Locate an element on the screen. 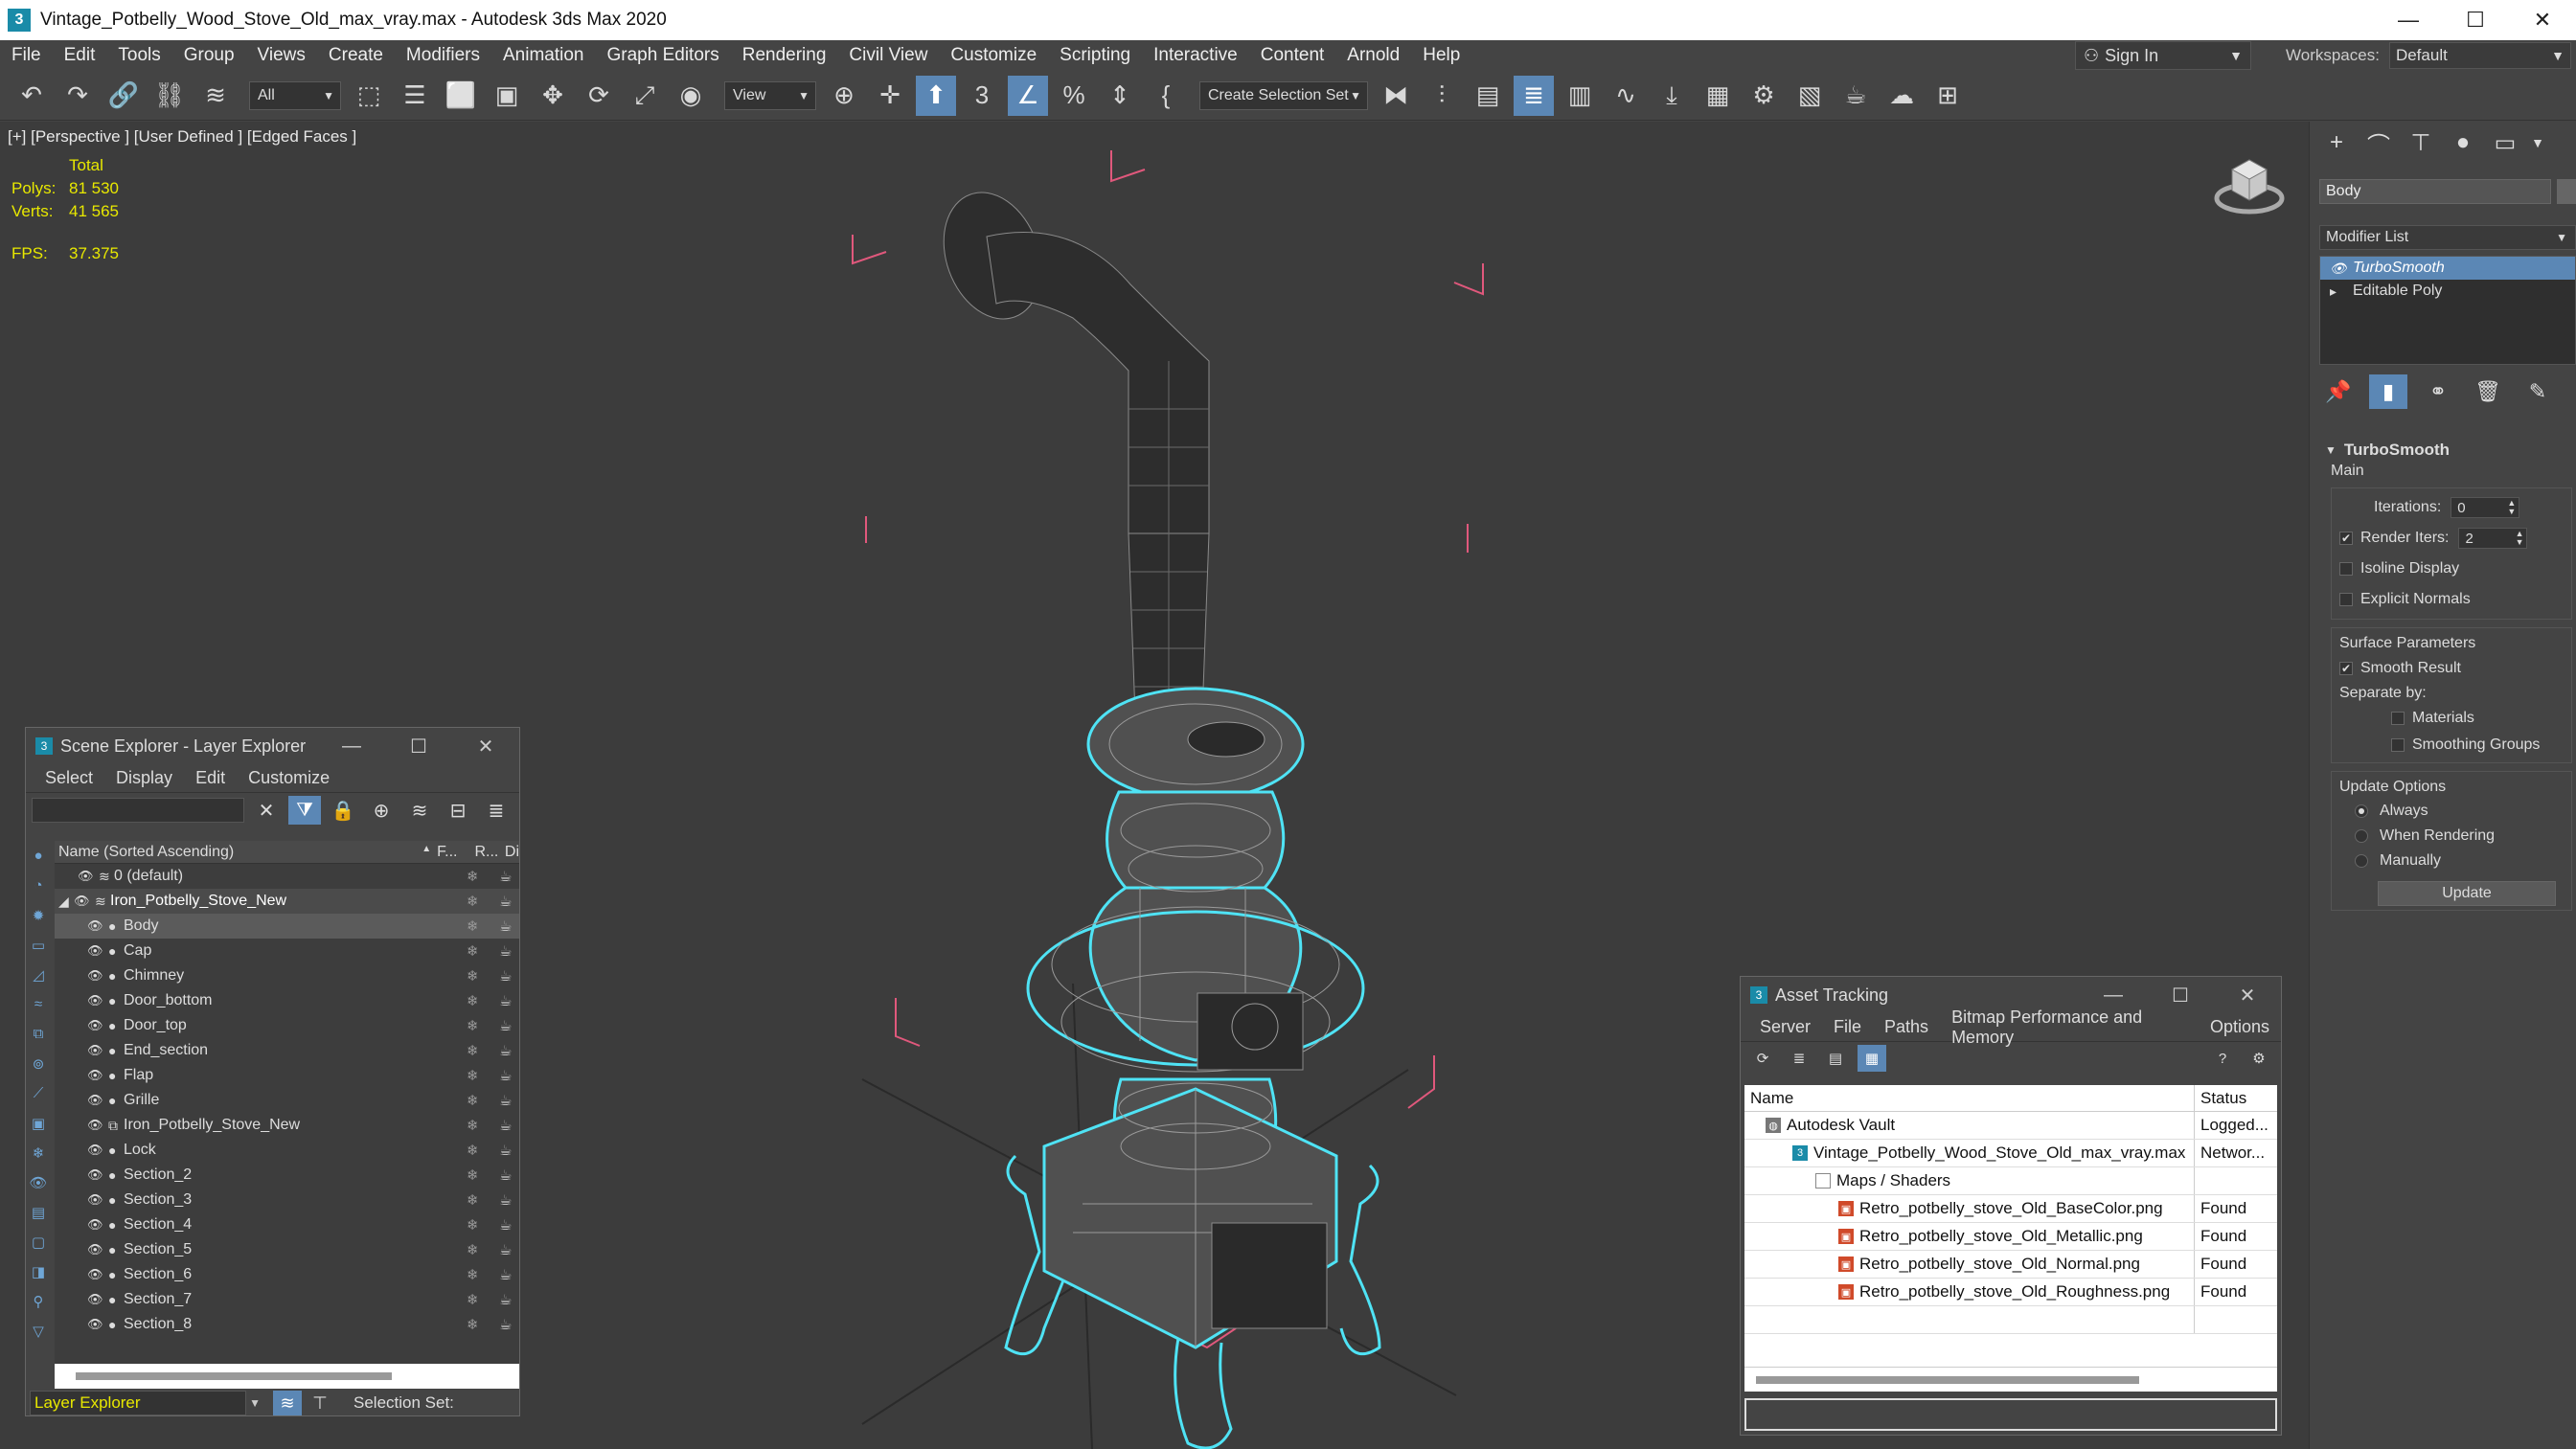 The height and width of the screenshot is (1449, 2576). menu-scripting: Scripting is located at coordinates (1095, 55).